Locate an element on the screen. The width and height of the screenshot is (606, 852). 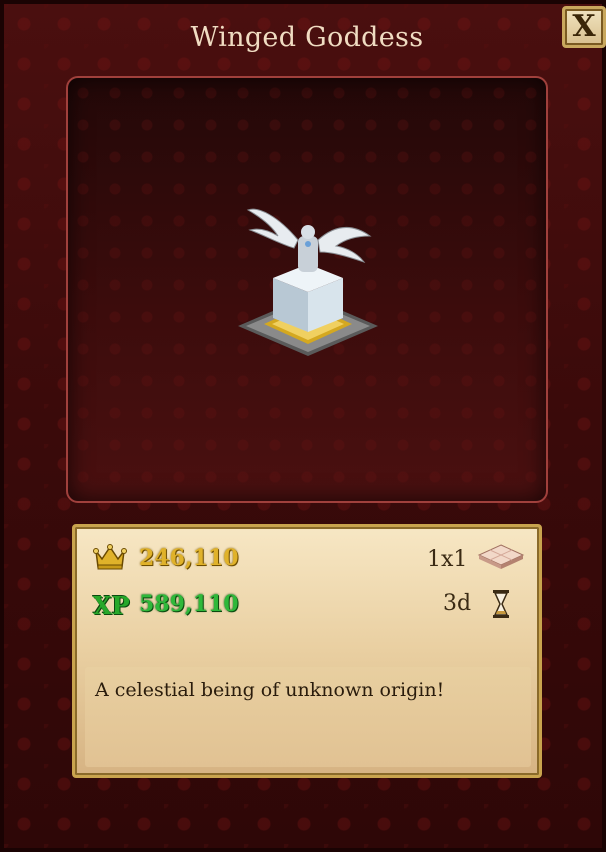
tile-icon is located at coordinates (501, 556).